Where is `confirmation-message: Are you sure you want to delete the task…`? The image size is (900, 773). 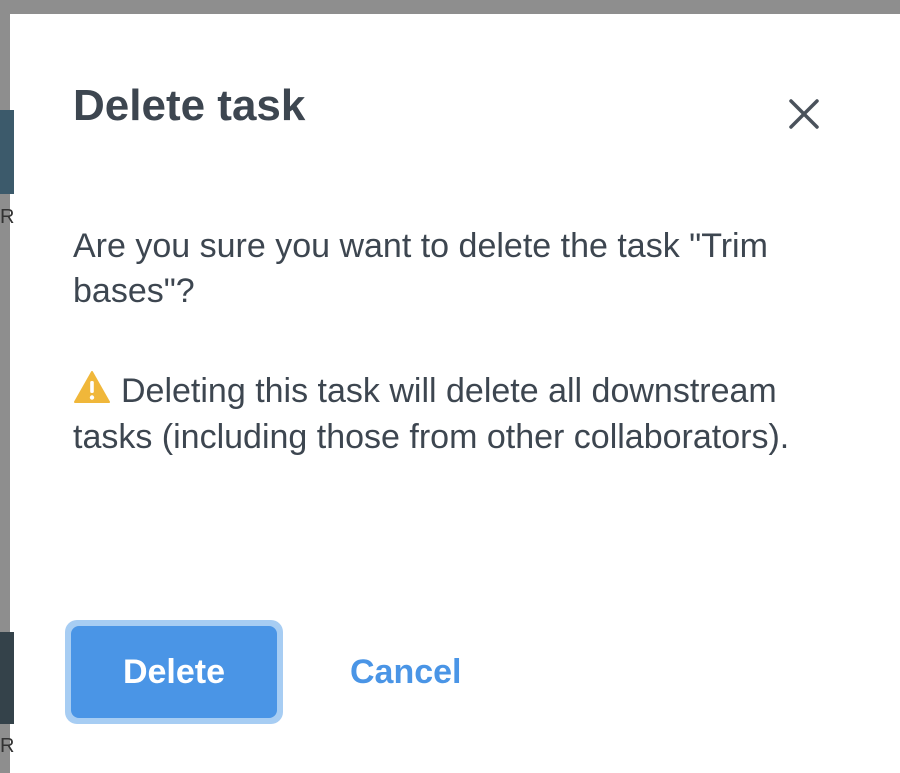 confirmation-message: Are you sure you want to delete the task… is located at coordinates (420, 268).